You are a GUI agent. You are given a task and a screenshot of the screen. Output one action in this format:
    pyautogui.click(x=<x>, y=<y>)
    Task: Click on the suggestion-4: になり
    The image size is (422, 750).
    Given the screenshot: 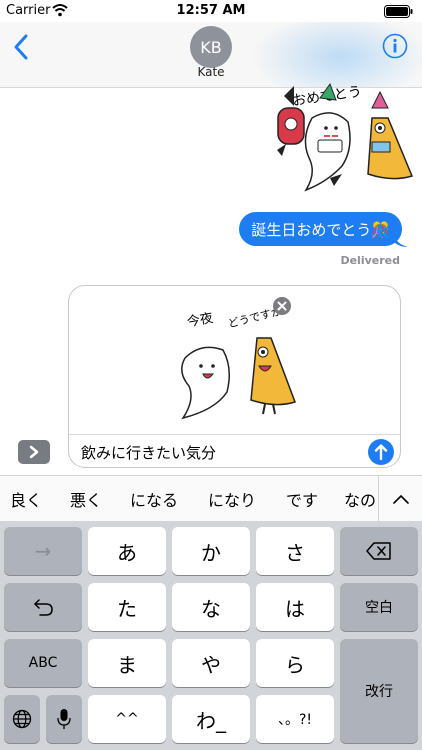 What is the action you would take?
    pyautogui.click(x=232, y=499)
    